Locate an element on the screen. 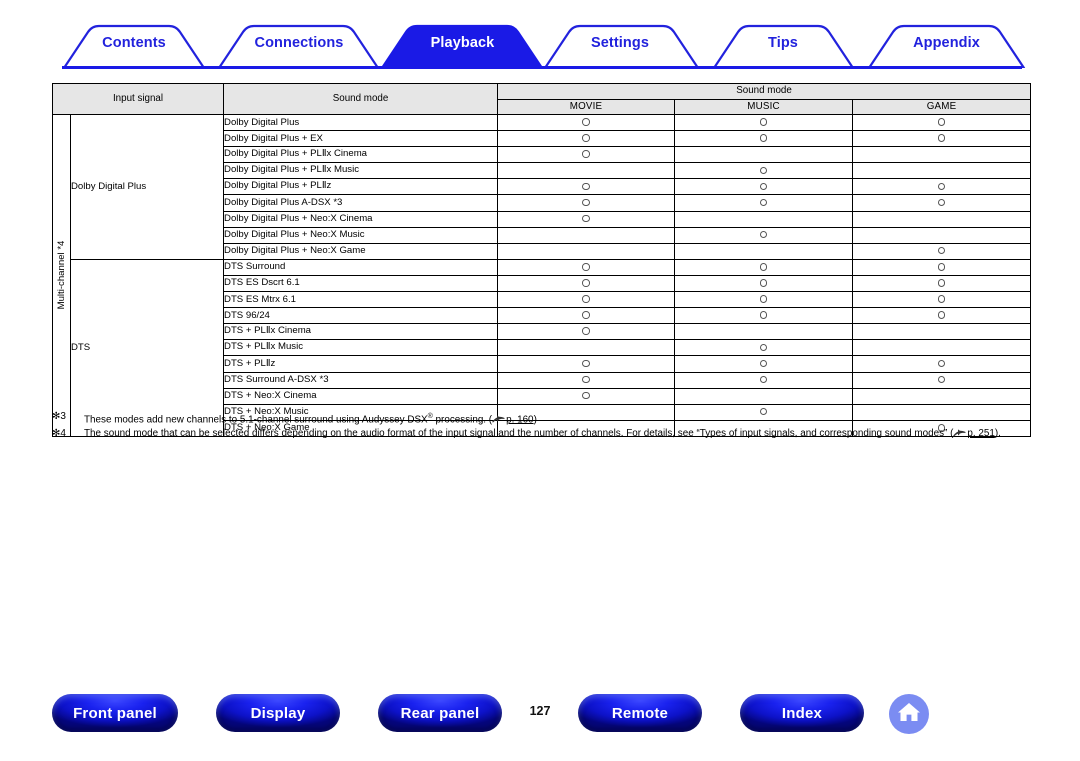 The width and height of the screenshot is (1080, 761). sound-mode-name: Dolby Digital Plus + PLⅡz is located at coordinates (361, 187).